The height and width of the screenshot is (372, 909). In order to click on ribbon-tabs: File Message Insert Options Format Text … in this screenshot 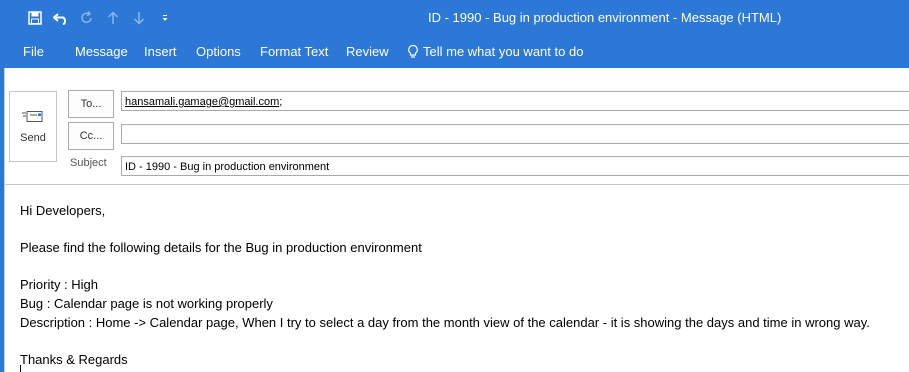, I will do `click(454, 52)`.